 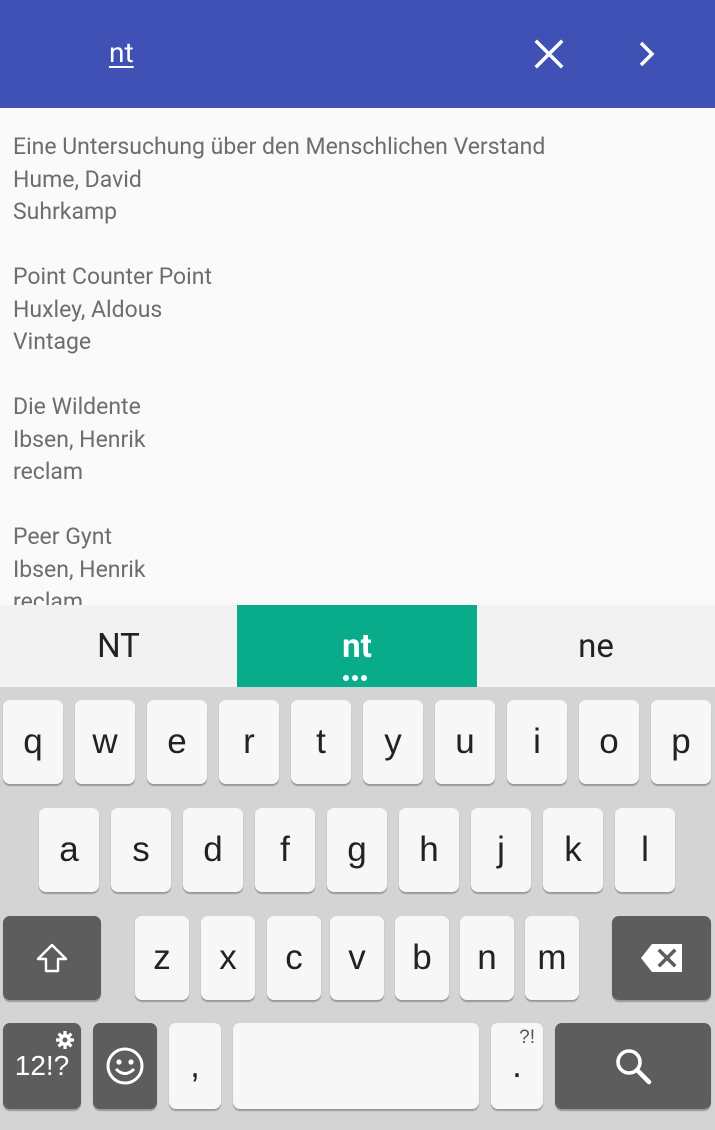 What do you see at coordinates (321, 742) in the screenshot?
I see `key-t: t` at bounding box center [321, 742].